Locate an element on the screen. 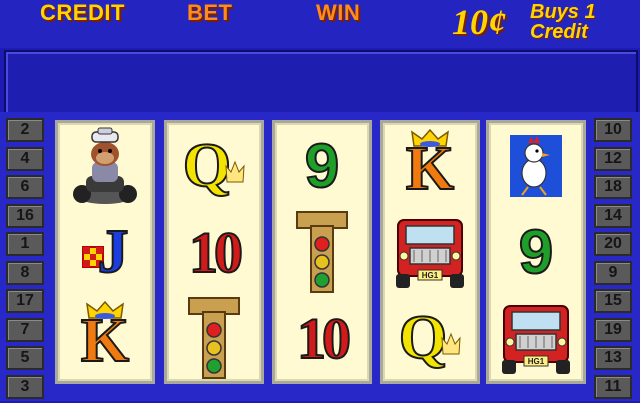 The width and height of the screenshot is (640, 403). buys-credit-text: Buys 1 Credit is located at coordinates (563, 22).